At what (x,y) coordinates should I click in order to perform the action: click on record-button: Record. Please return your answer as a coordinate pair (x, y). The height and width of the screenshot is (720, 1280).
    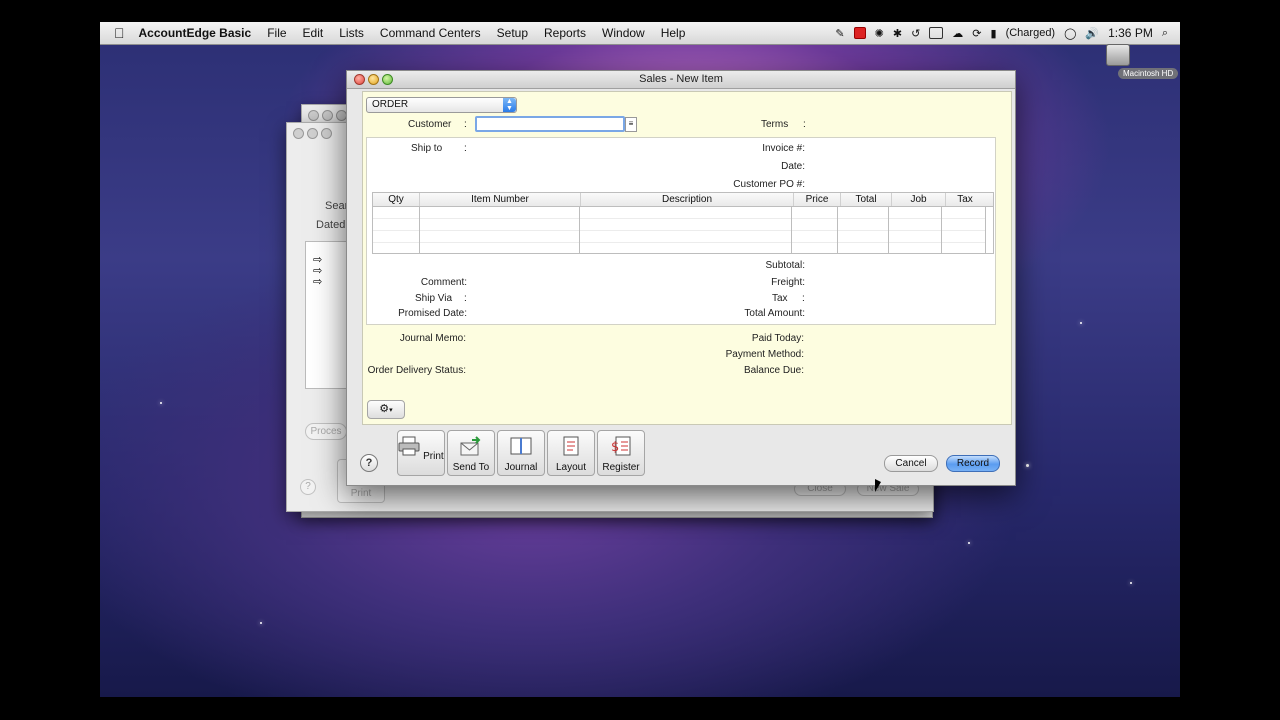
    Looking at the image, I should click on (973, 463).